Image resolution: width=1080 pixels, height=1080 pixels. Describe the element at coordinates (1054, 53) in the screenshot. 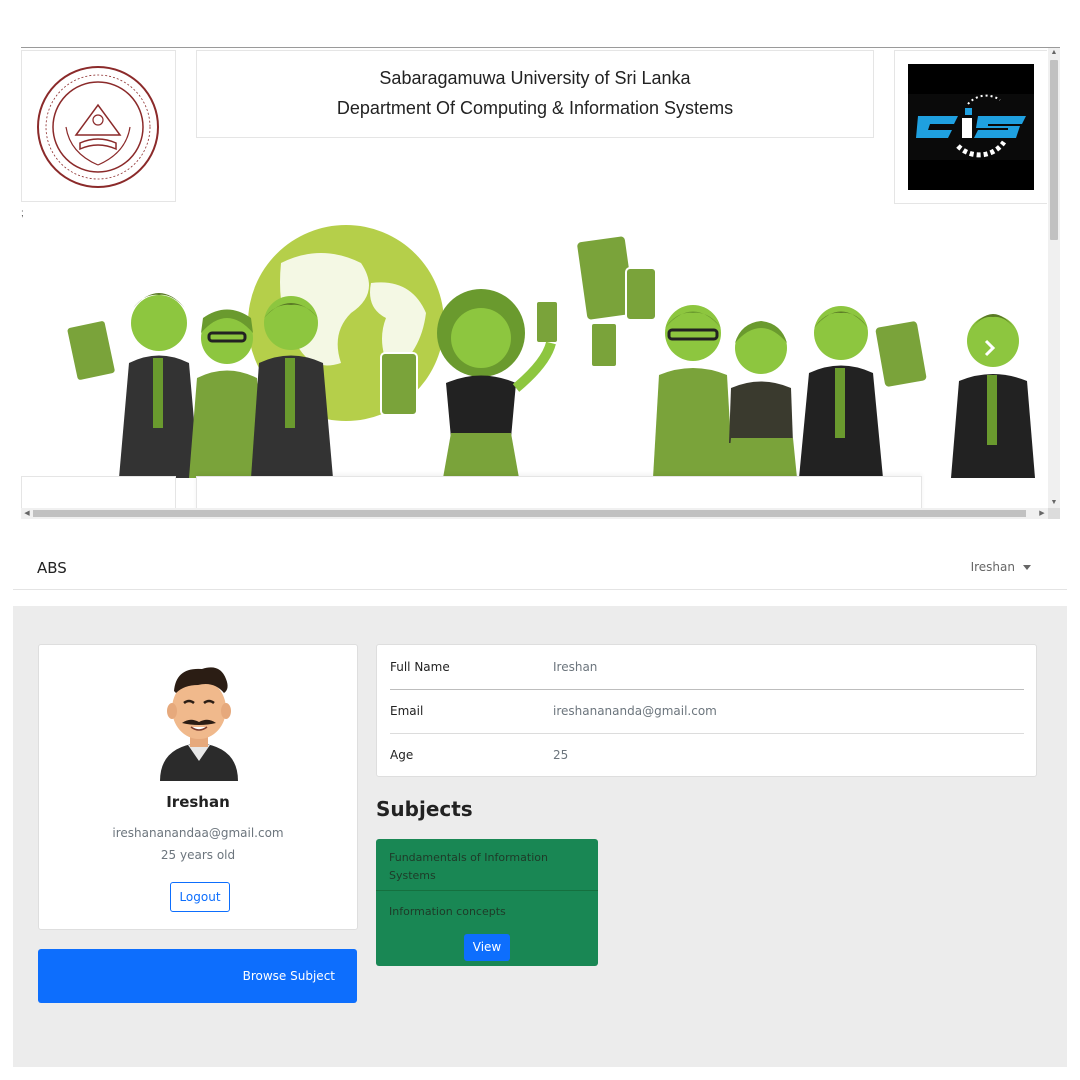

I see `scroll-up-arrow-icon: ▲` at that location.